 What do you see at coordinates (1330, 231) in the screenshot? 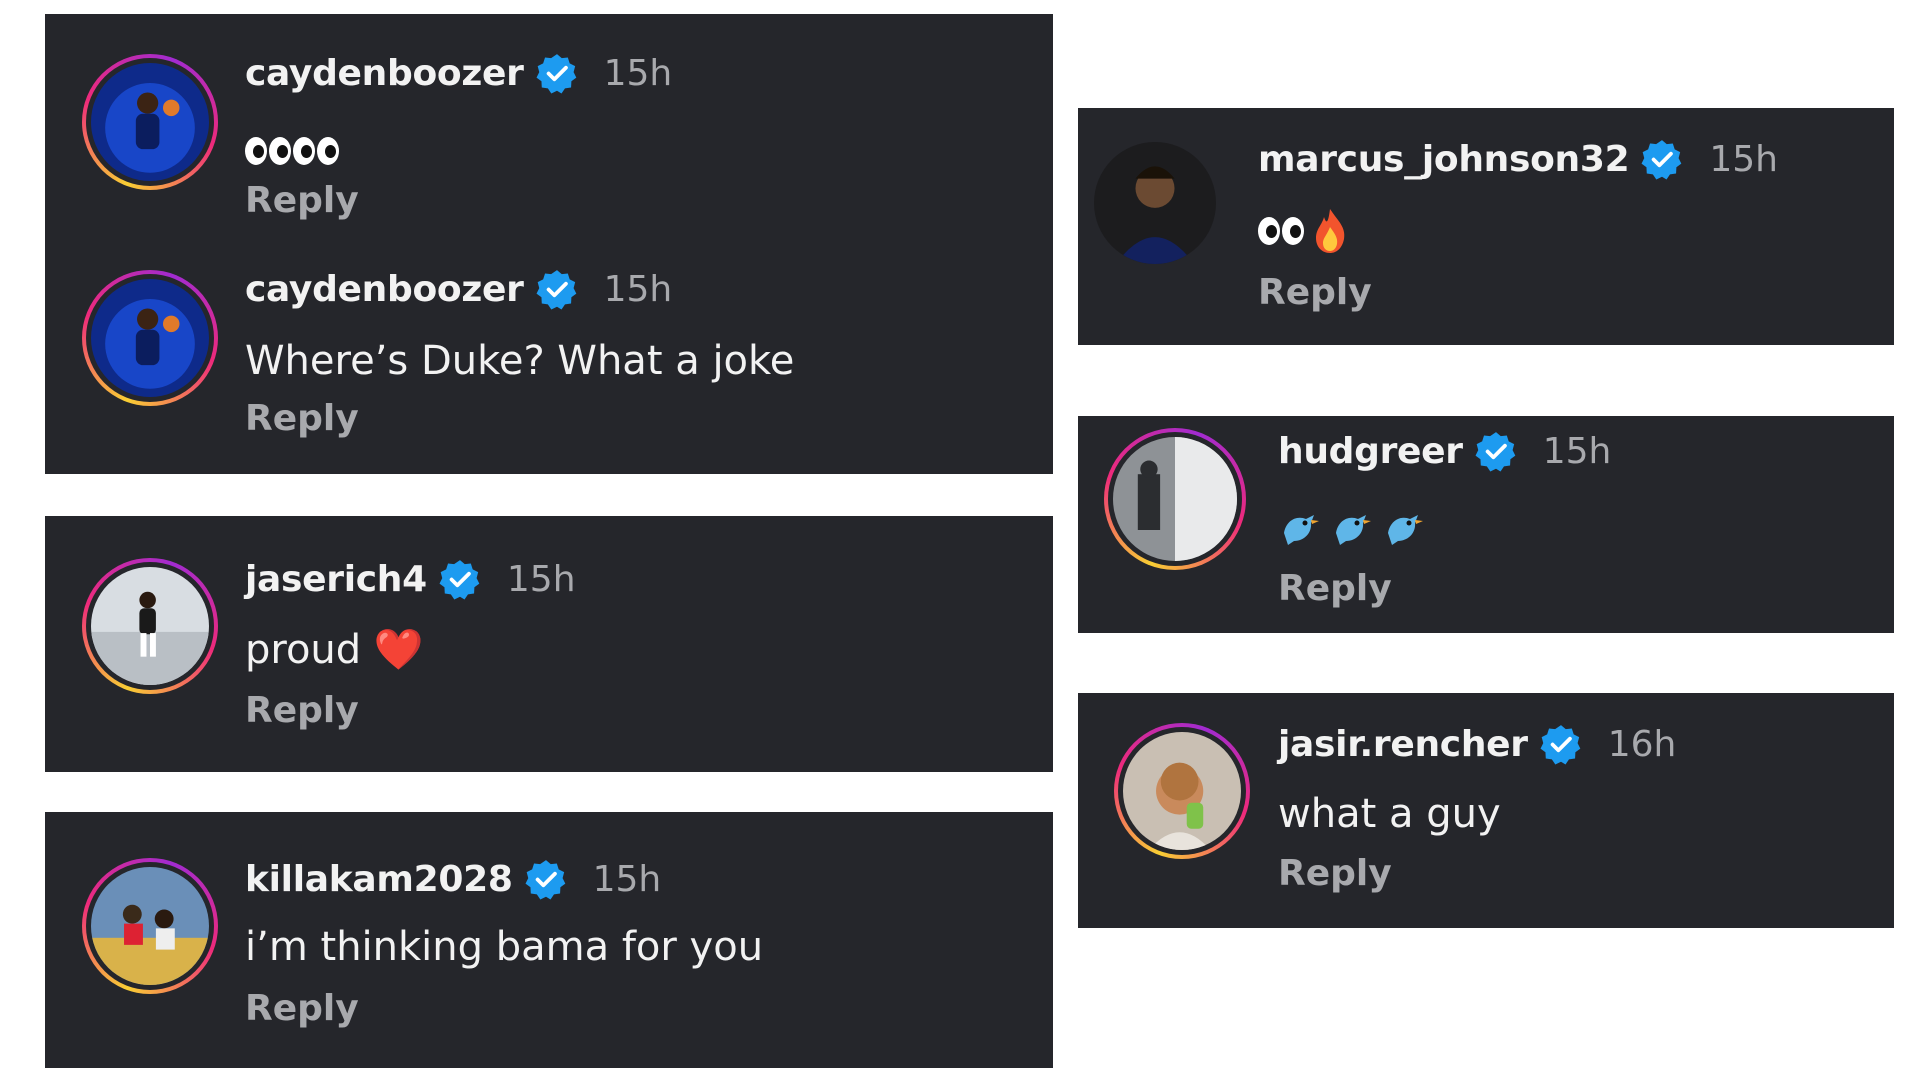
I see `fire-emoji-icon` at bounding box center [1330, 231].